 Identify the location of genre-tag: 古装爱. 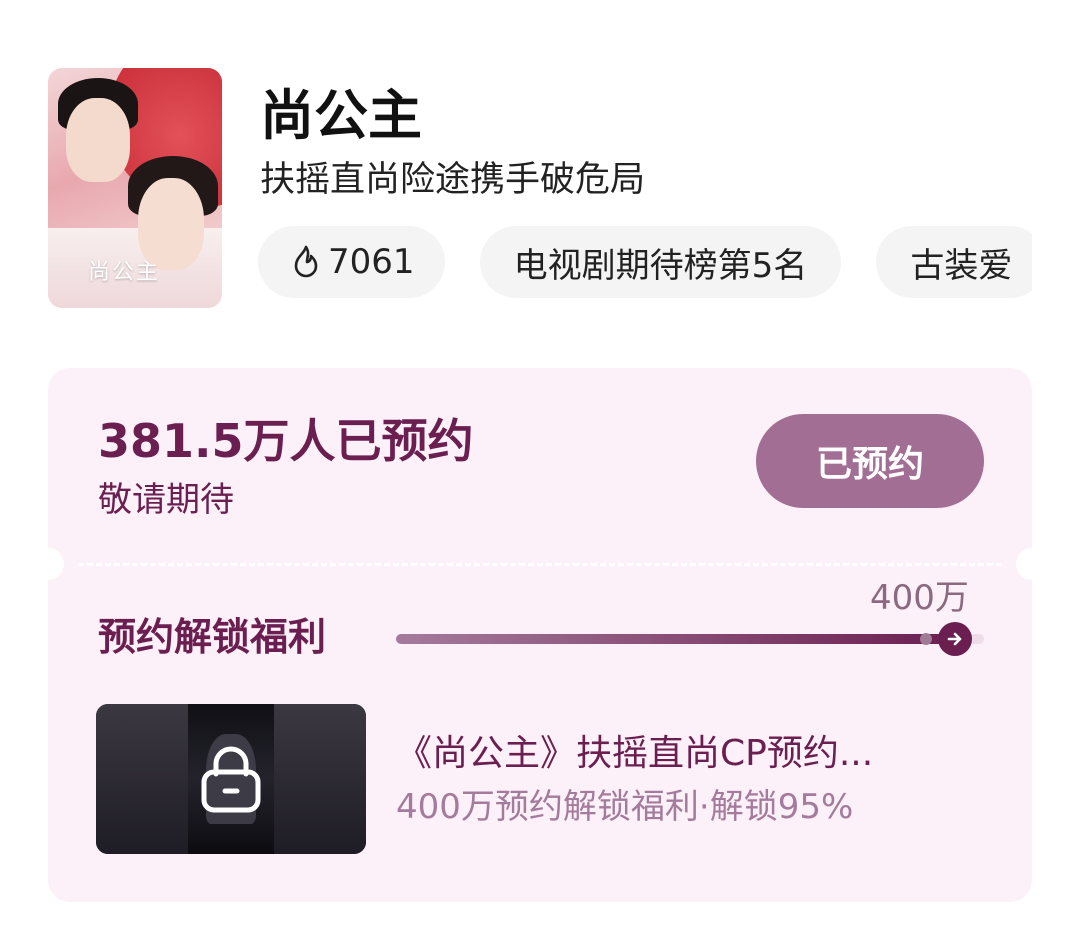
(954, 262).